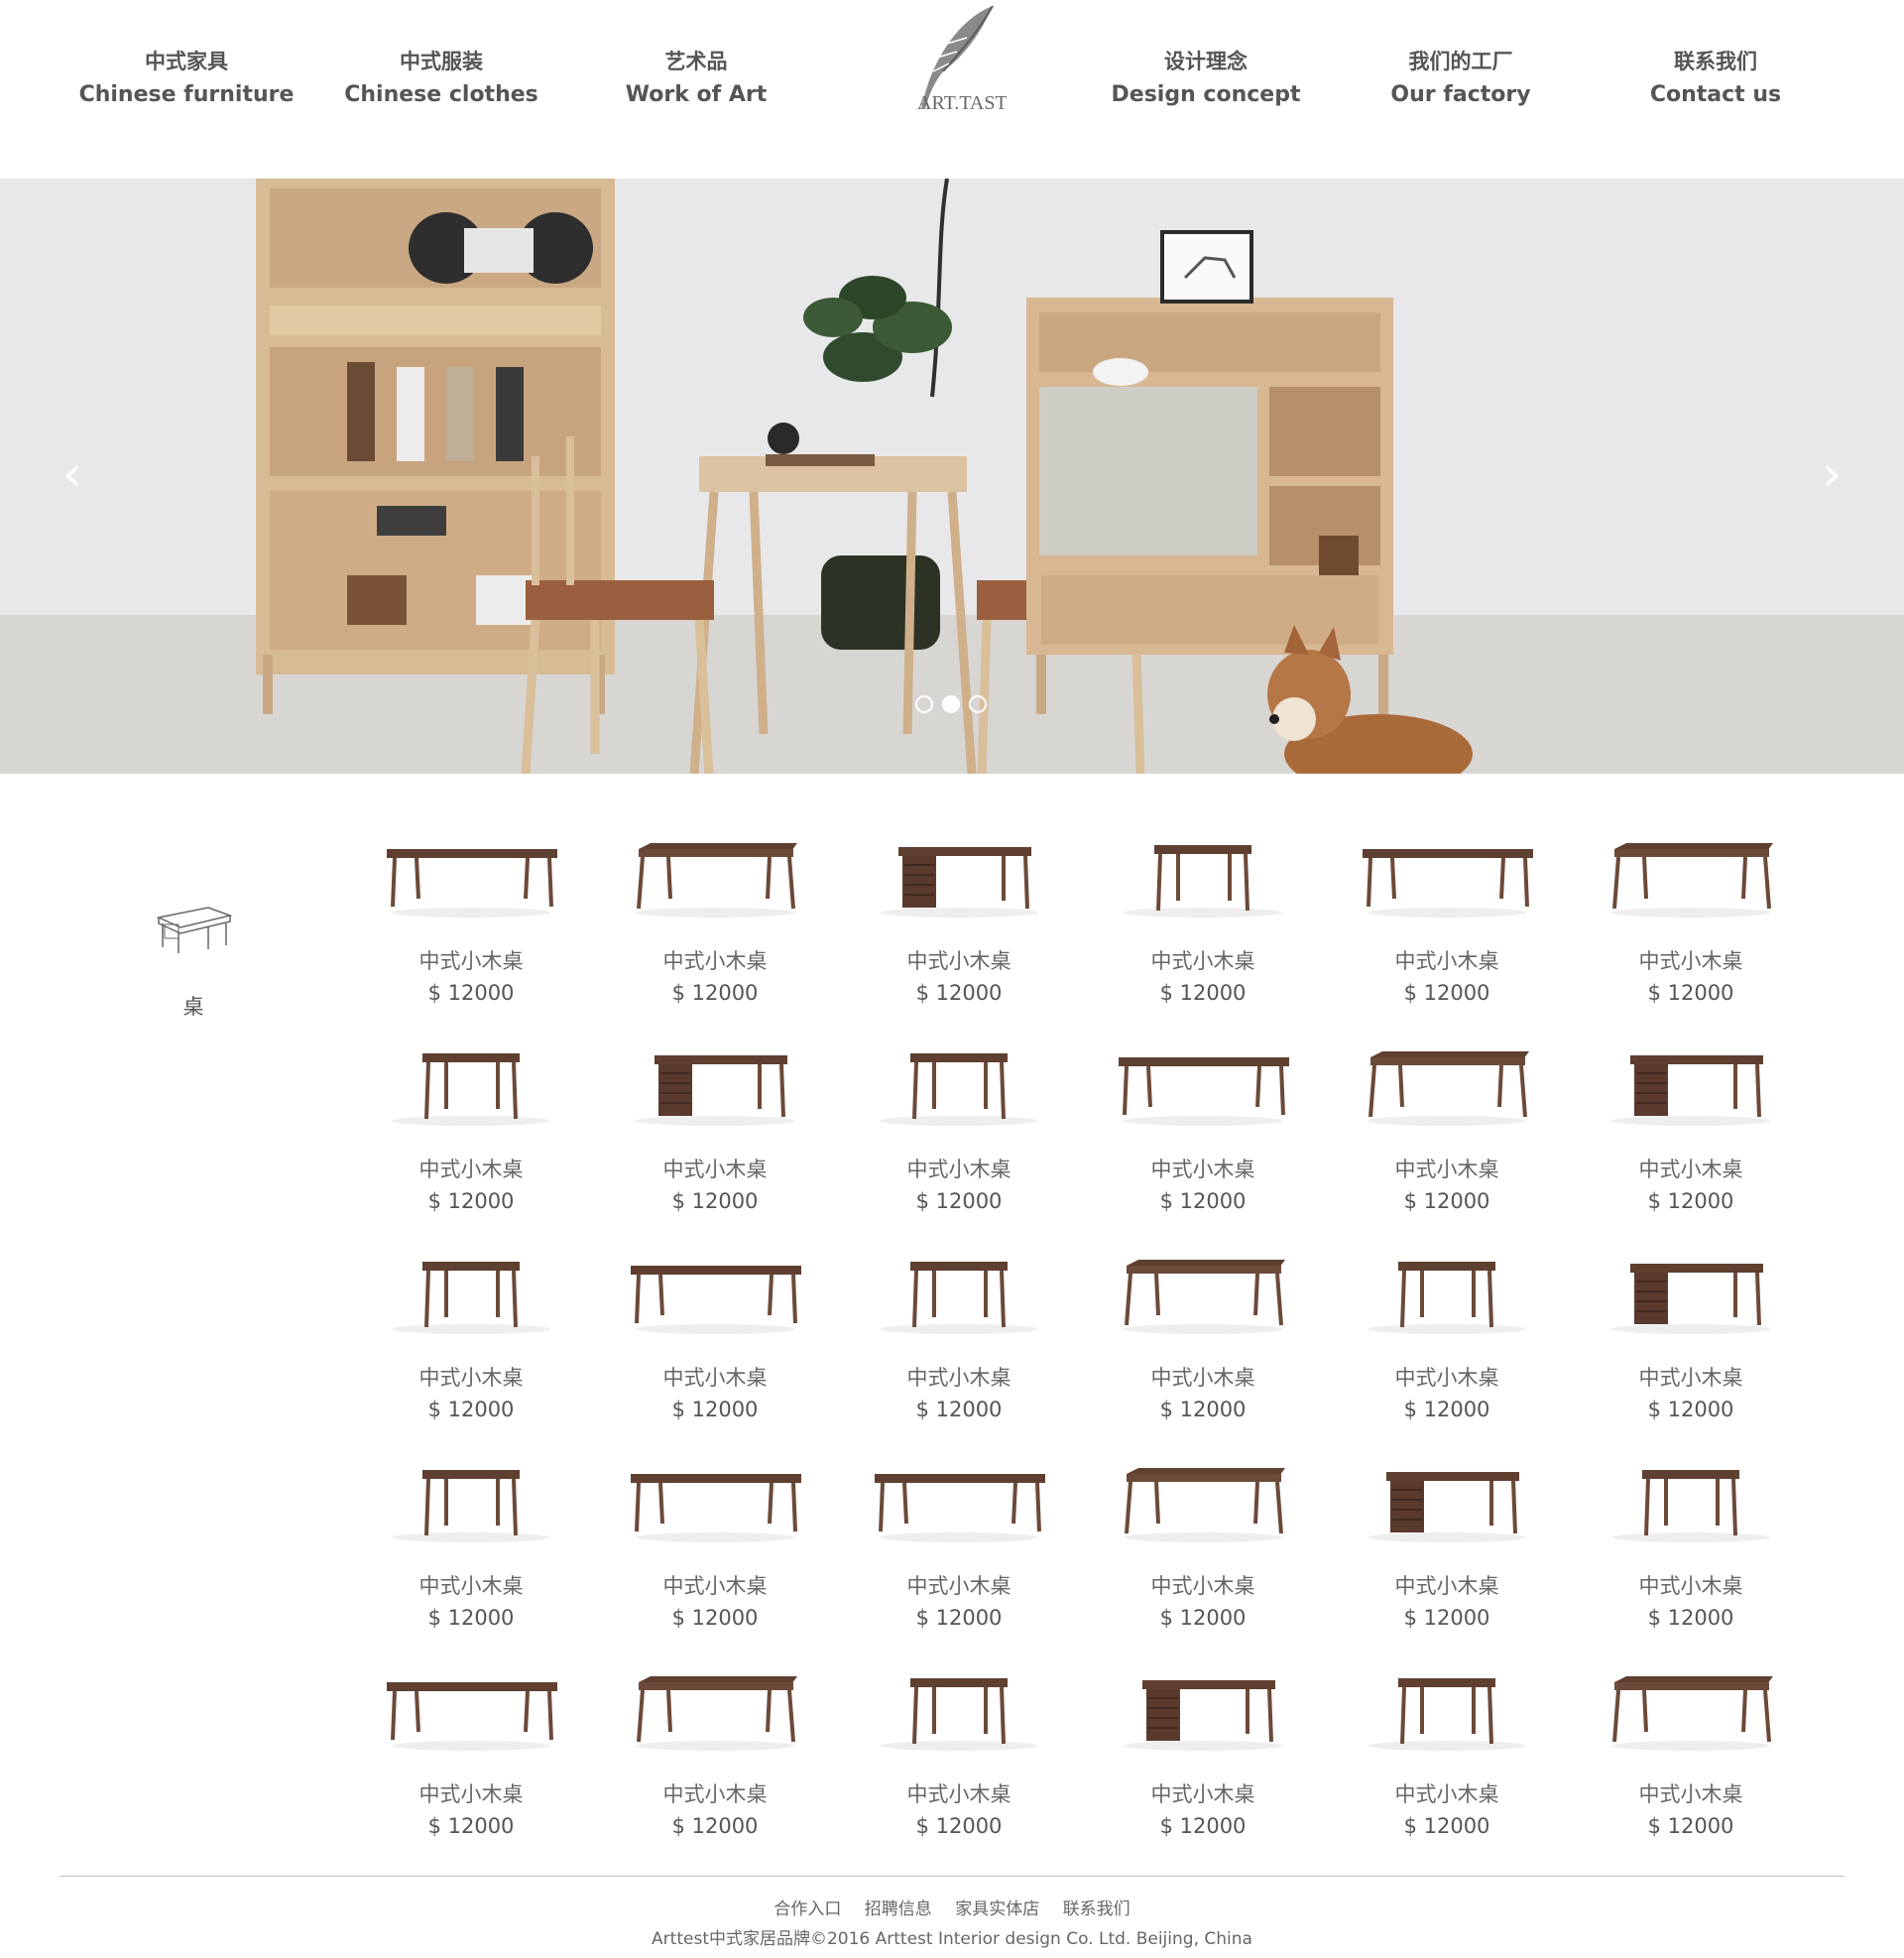 The image size is (1904, 1958). What do you see at coordinates (72, 474) in the screenshot?
I see `carousel-prev-button: ‹` at bounding box center [72, 474].